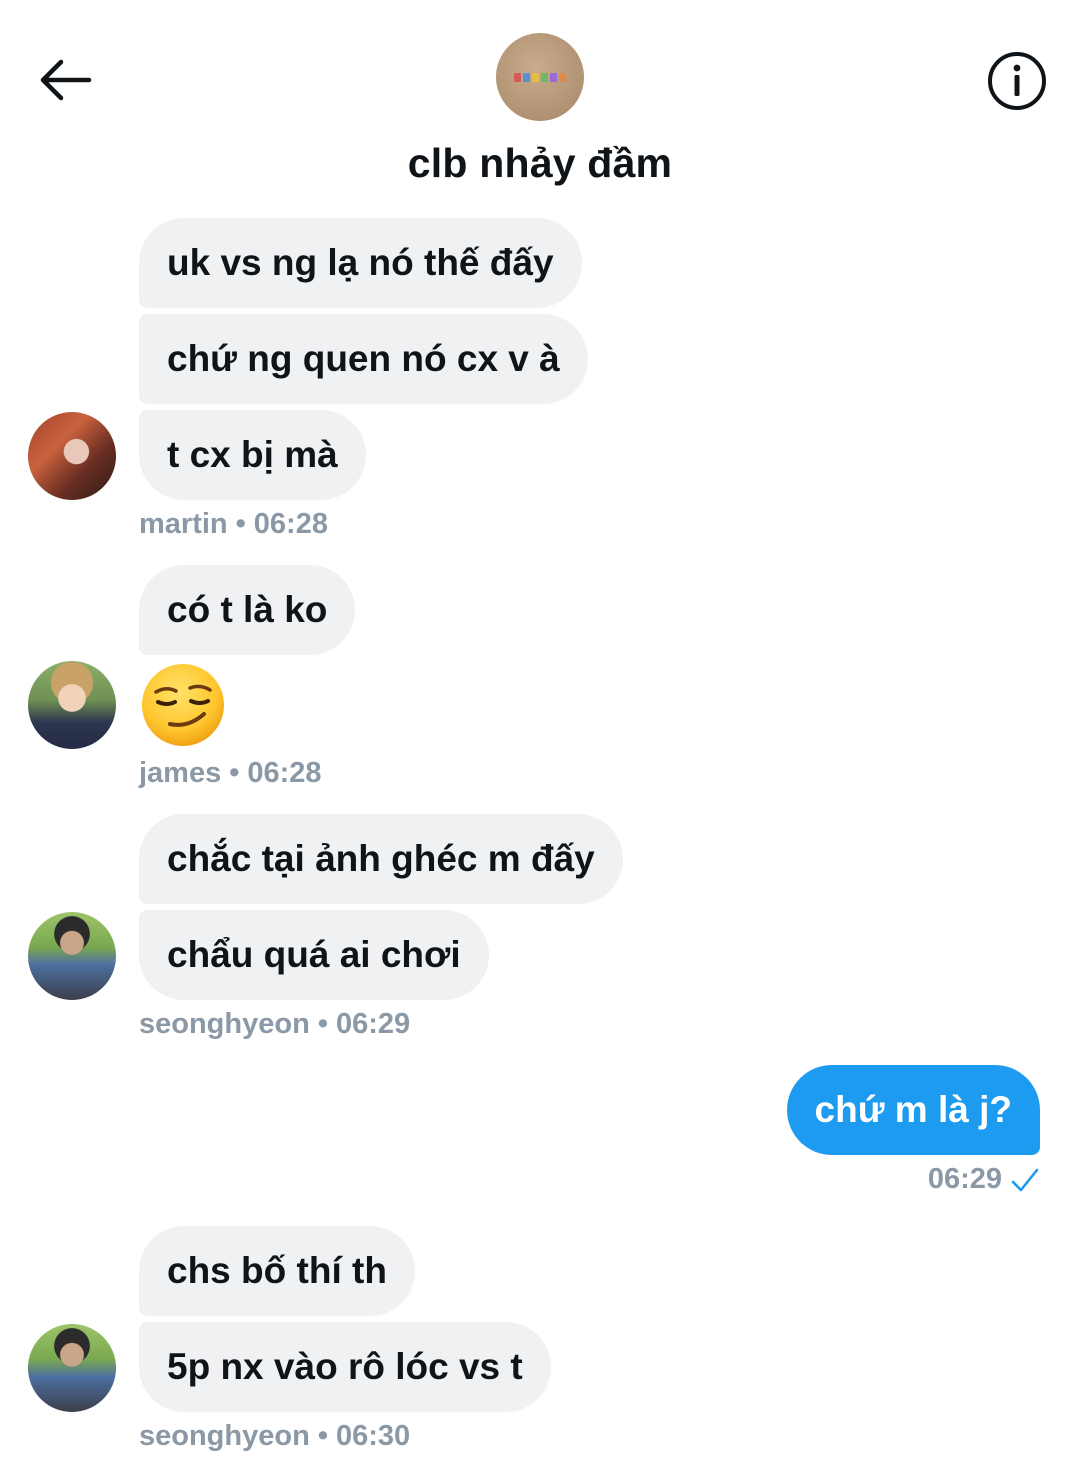 This screenshot has width=1080, height=1463. I want to click on message-bubble: chs bố thí th, so click(277, 1271).